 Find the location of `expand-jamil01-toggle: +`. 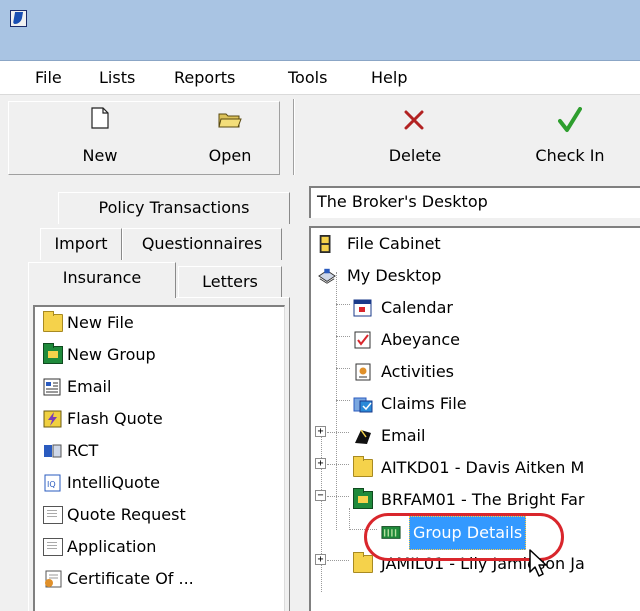

expand-jamil01-toggle: + is located at coordinates (320, 559).